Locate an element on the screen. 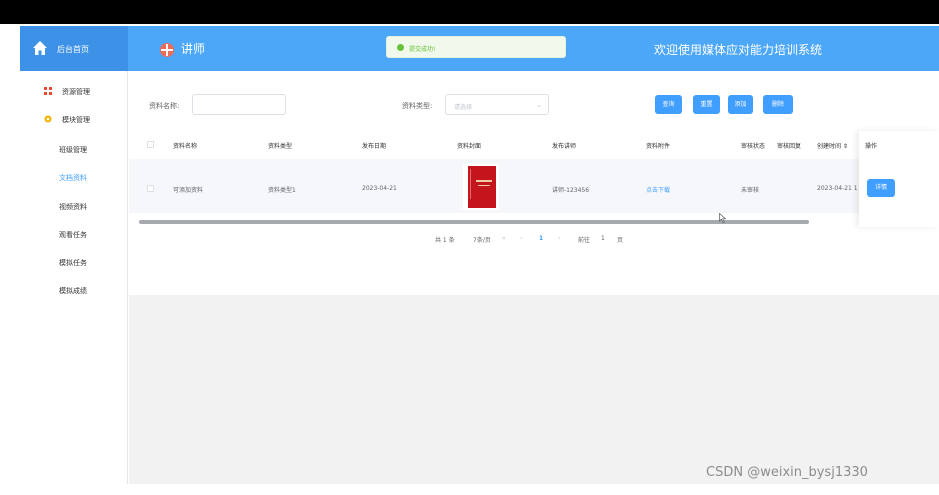 This screenshot has height=495, width=939. pager-page-suffix: 页 is located at coordinates (620, 240).